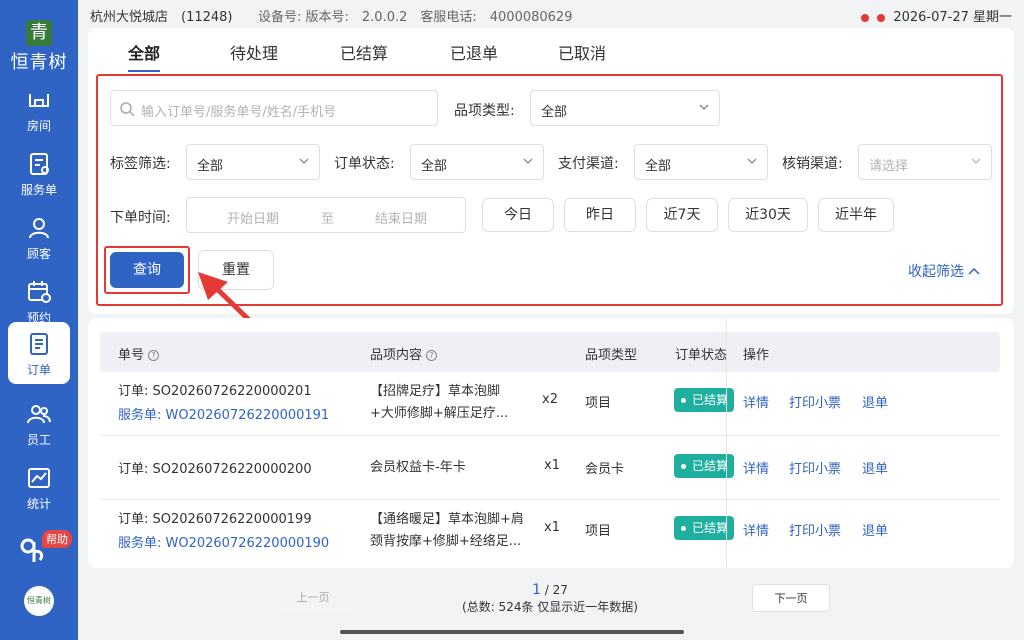  What do you see at coordinates (147, 270) in the screenshot?
I see `query-button: 查询` at bounding box center [147, 270].